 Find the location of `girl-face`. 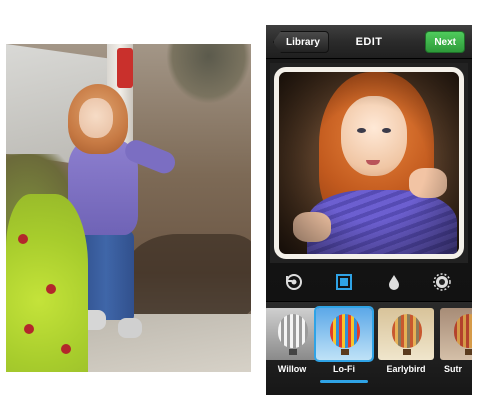

girl-face is located at coordinates (96, 118).